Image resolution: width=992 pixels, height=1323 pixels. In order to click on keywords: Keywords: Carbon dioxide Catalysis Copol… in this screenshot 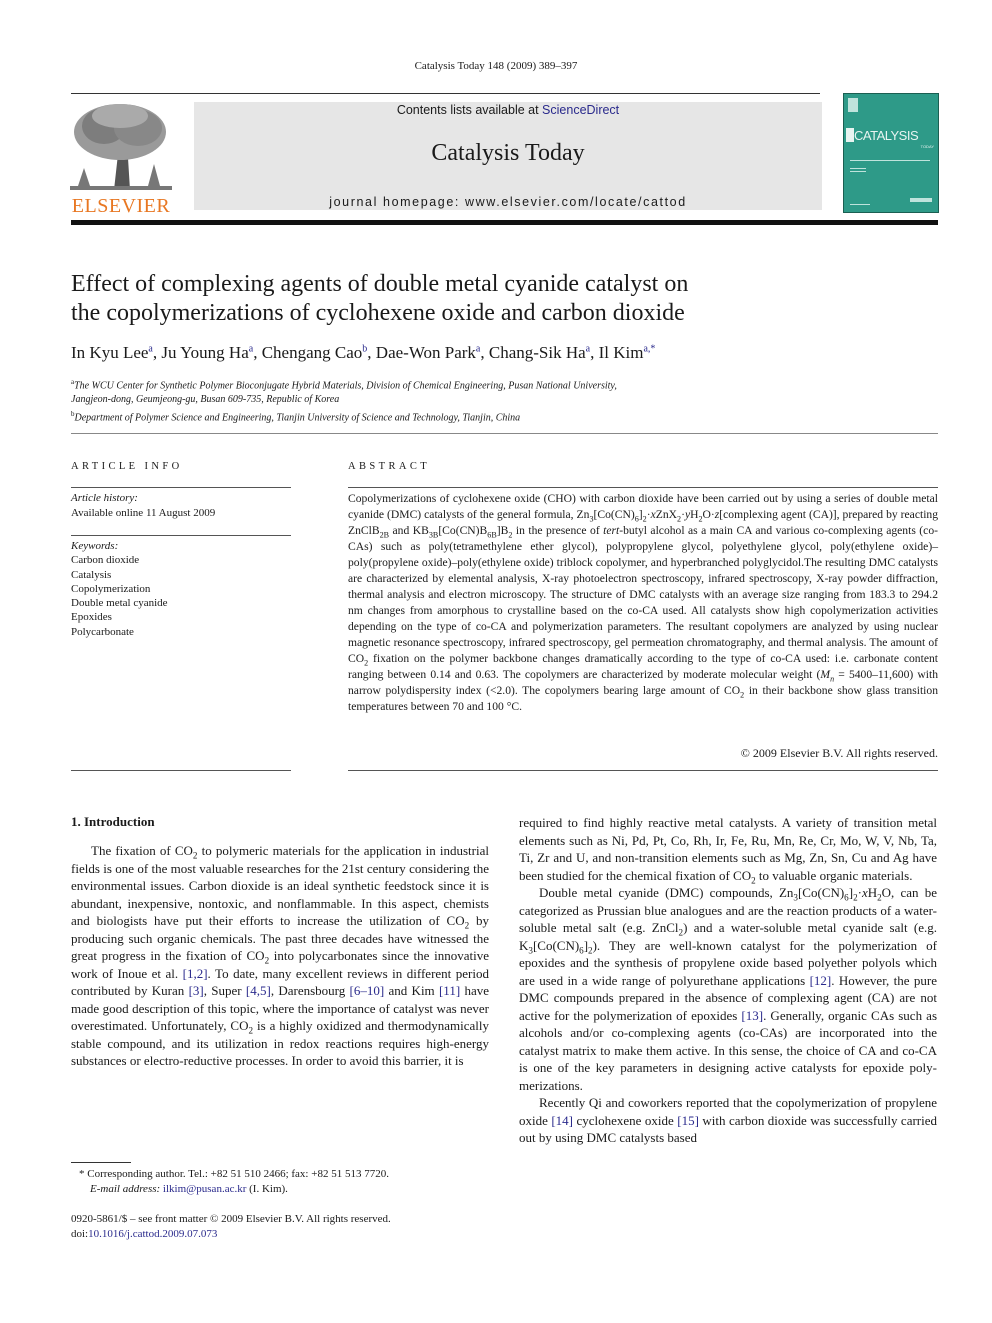, I will do `click(181, 589)`.